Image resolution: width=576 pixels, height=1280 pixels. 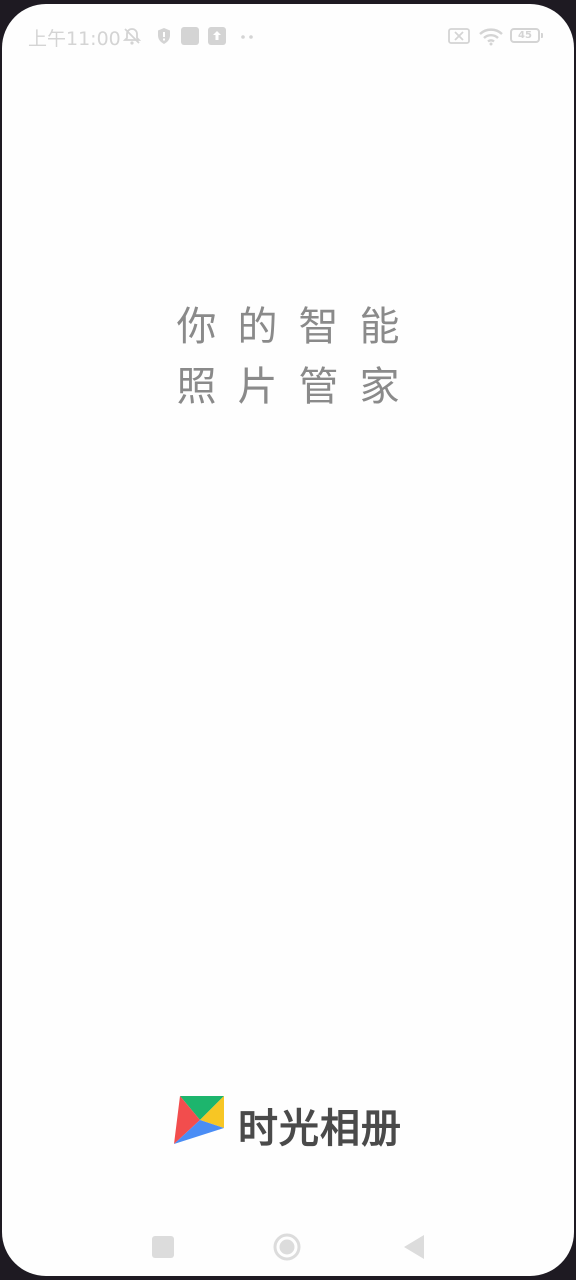 I want to click on back-button, so click(x=413, y=1247).